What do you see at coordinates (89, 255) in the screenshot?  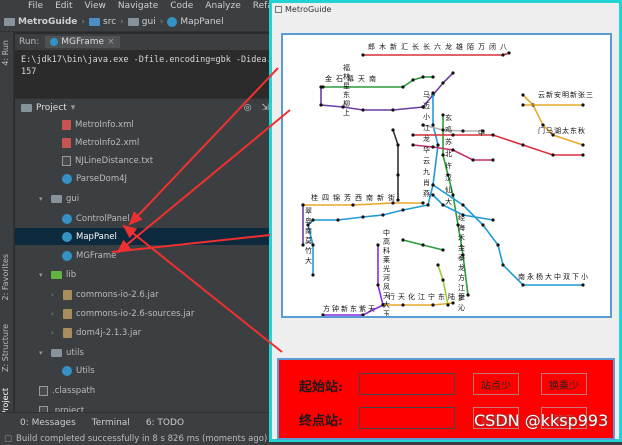 I see `tree-item-mgframe: MGFrame` at bounding box center [89, 255].